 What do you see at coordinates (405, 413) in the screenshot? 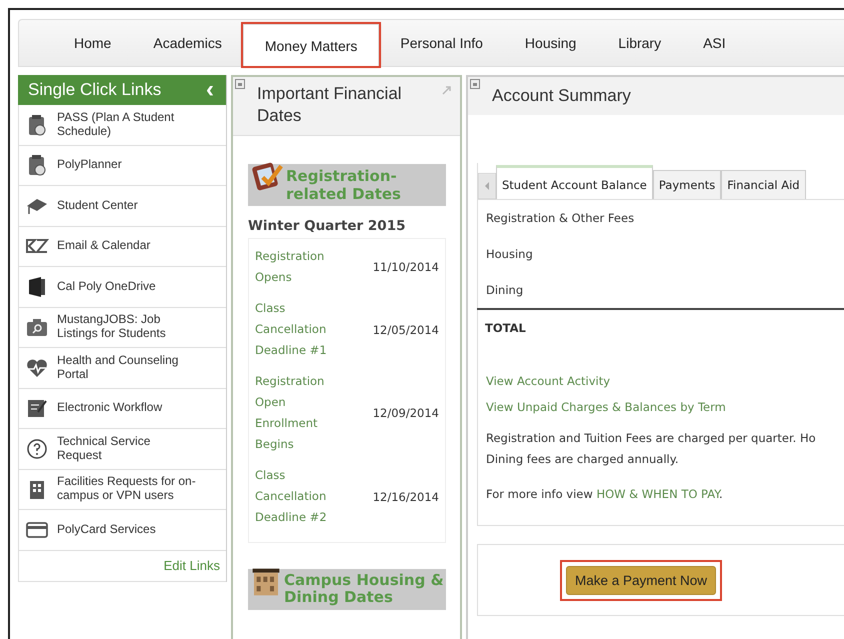
I see `event-date: 12/09/2014` at bounding box center [405, 413].